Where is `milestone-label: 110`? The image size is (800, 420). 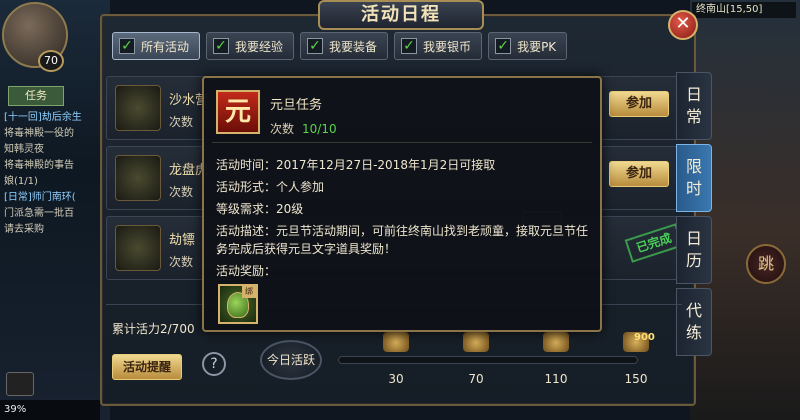
milestone-label: 110 is located at coordinates (556, 379).